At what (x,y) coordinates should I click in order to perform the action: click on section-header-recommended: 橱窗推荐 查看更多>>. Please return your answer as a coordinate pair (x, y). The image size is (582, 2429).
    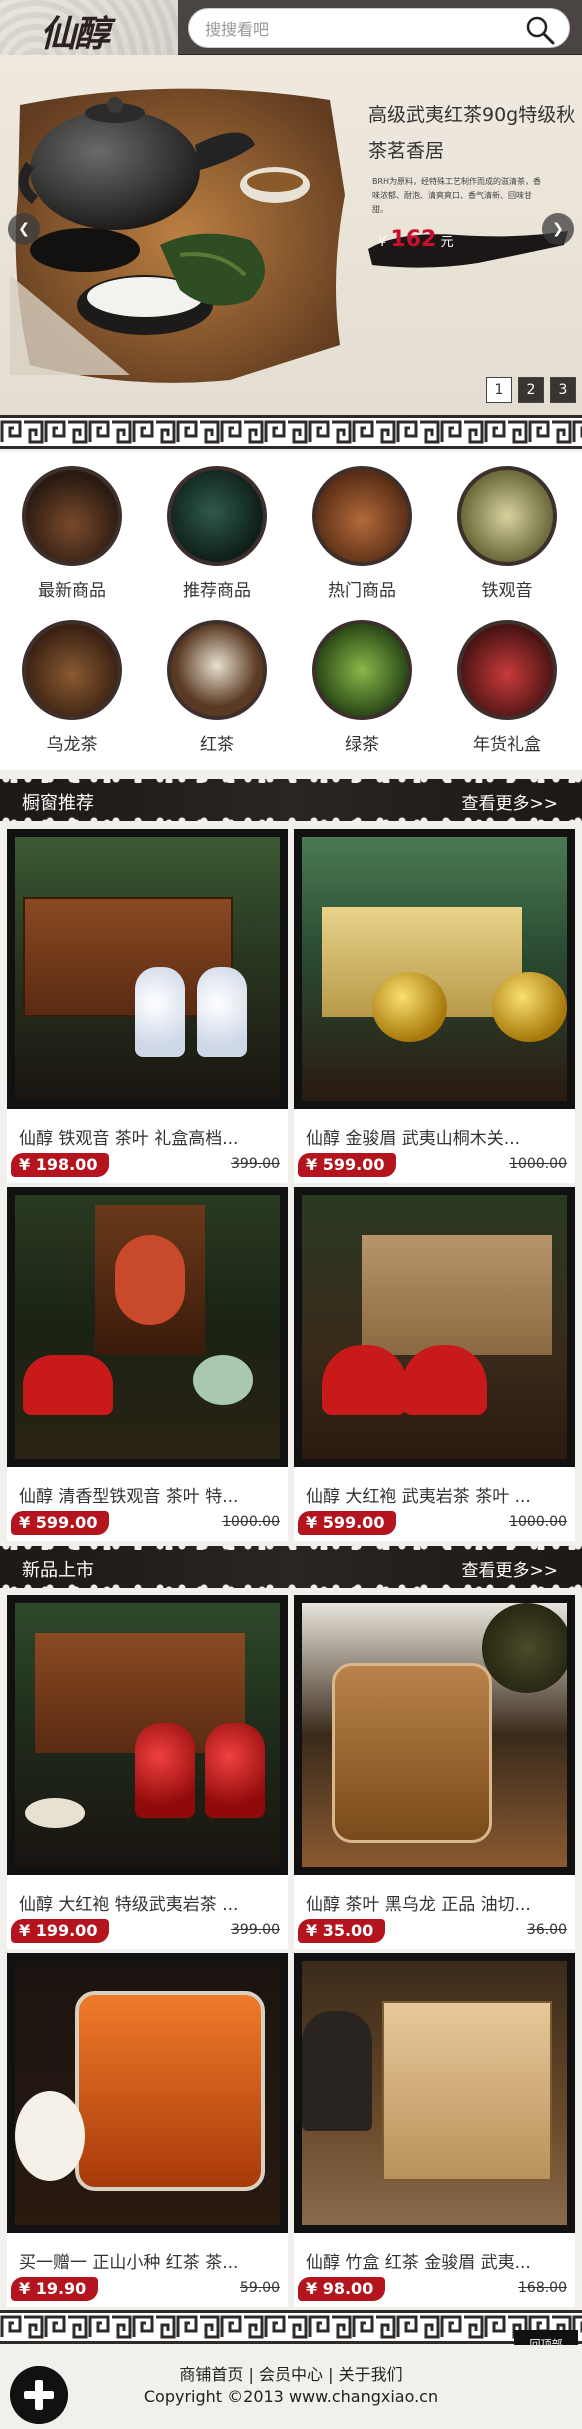
    Looking at the image, I should click on (291, 800).